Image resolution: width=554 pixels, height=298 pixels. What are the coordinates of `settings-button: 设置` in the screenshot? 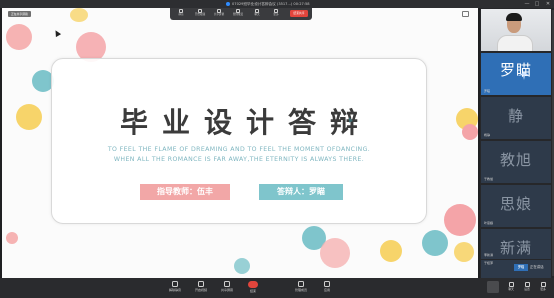 It's located at (527, 288).